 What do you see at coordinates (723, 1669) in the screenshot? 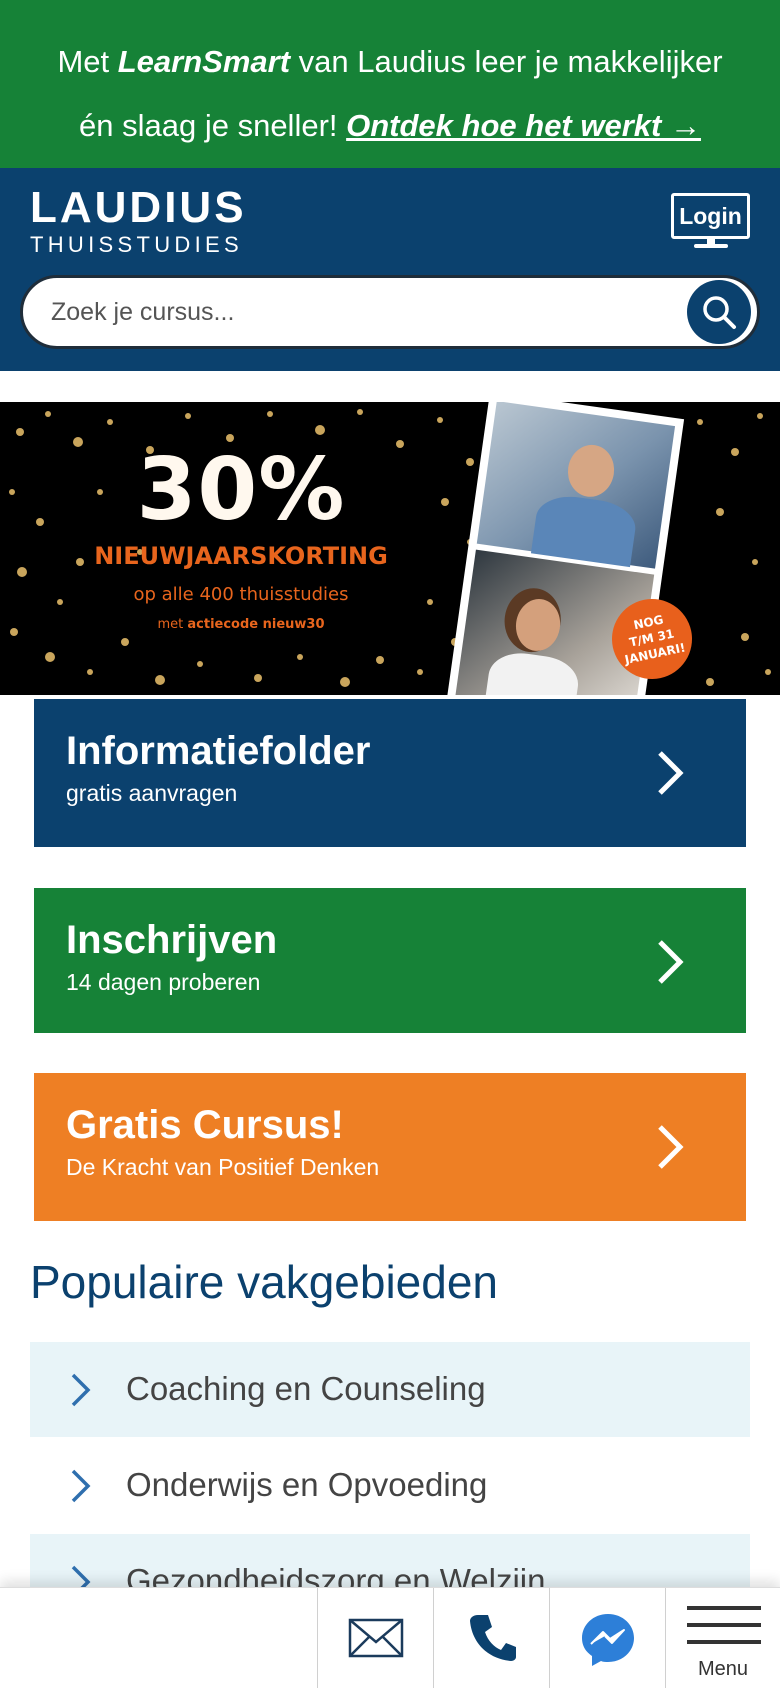
I see `menu-label: Menu` at bounding box center [723, 1669].